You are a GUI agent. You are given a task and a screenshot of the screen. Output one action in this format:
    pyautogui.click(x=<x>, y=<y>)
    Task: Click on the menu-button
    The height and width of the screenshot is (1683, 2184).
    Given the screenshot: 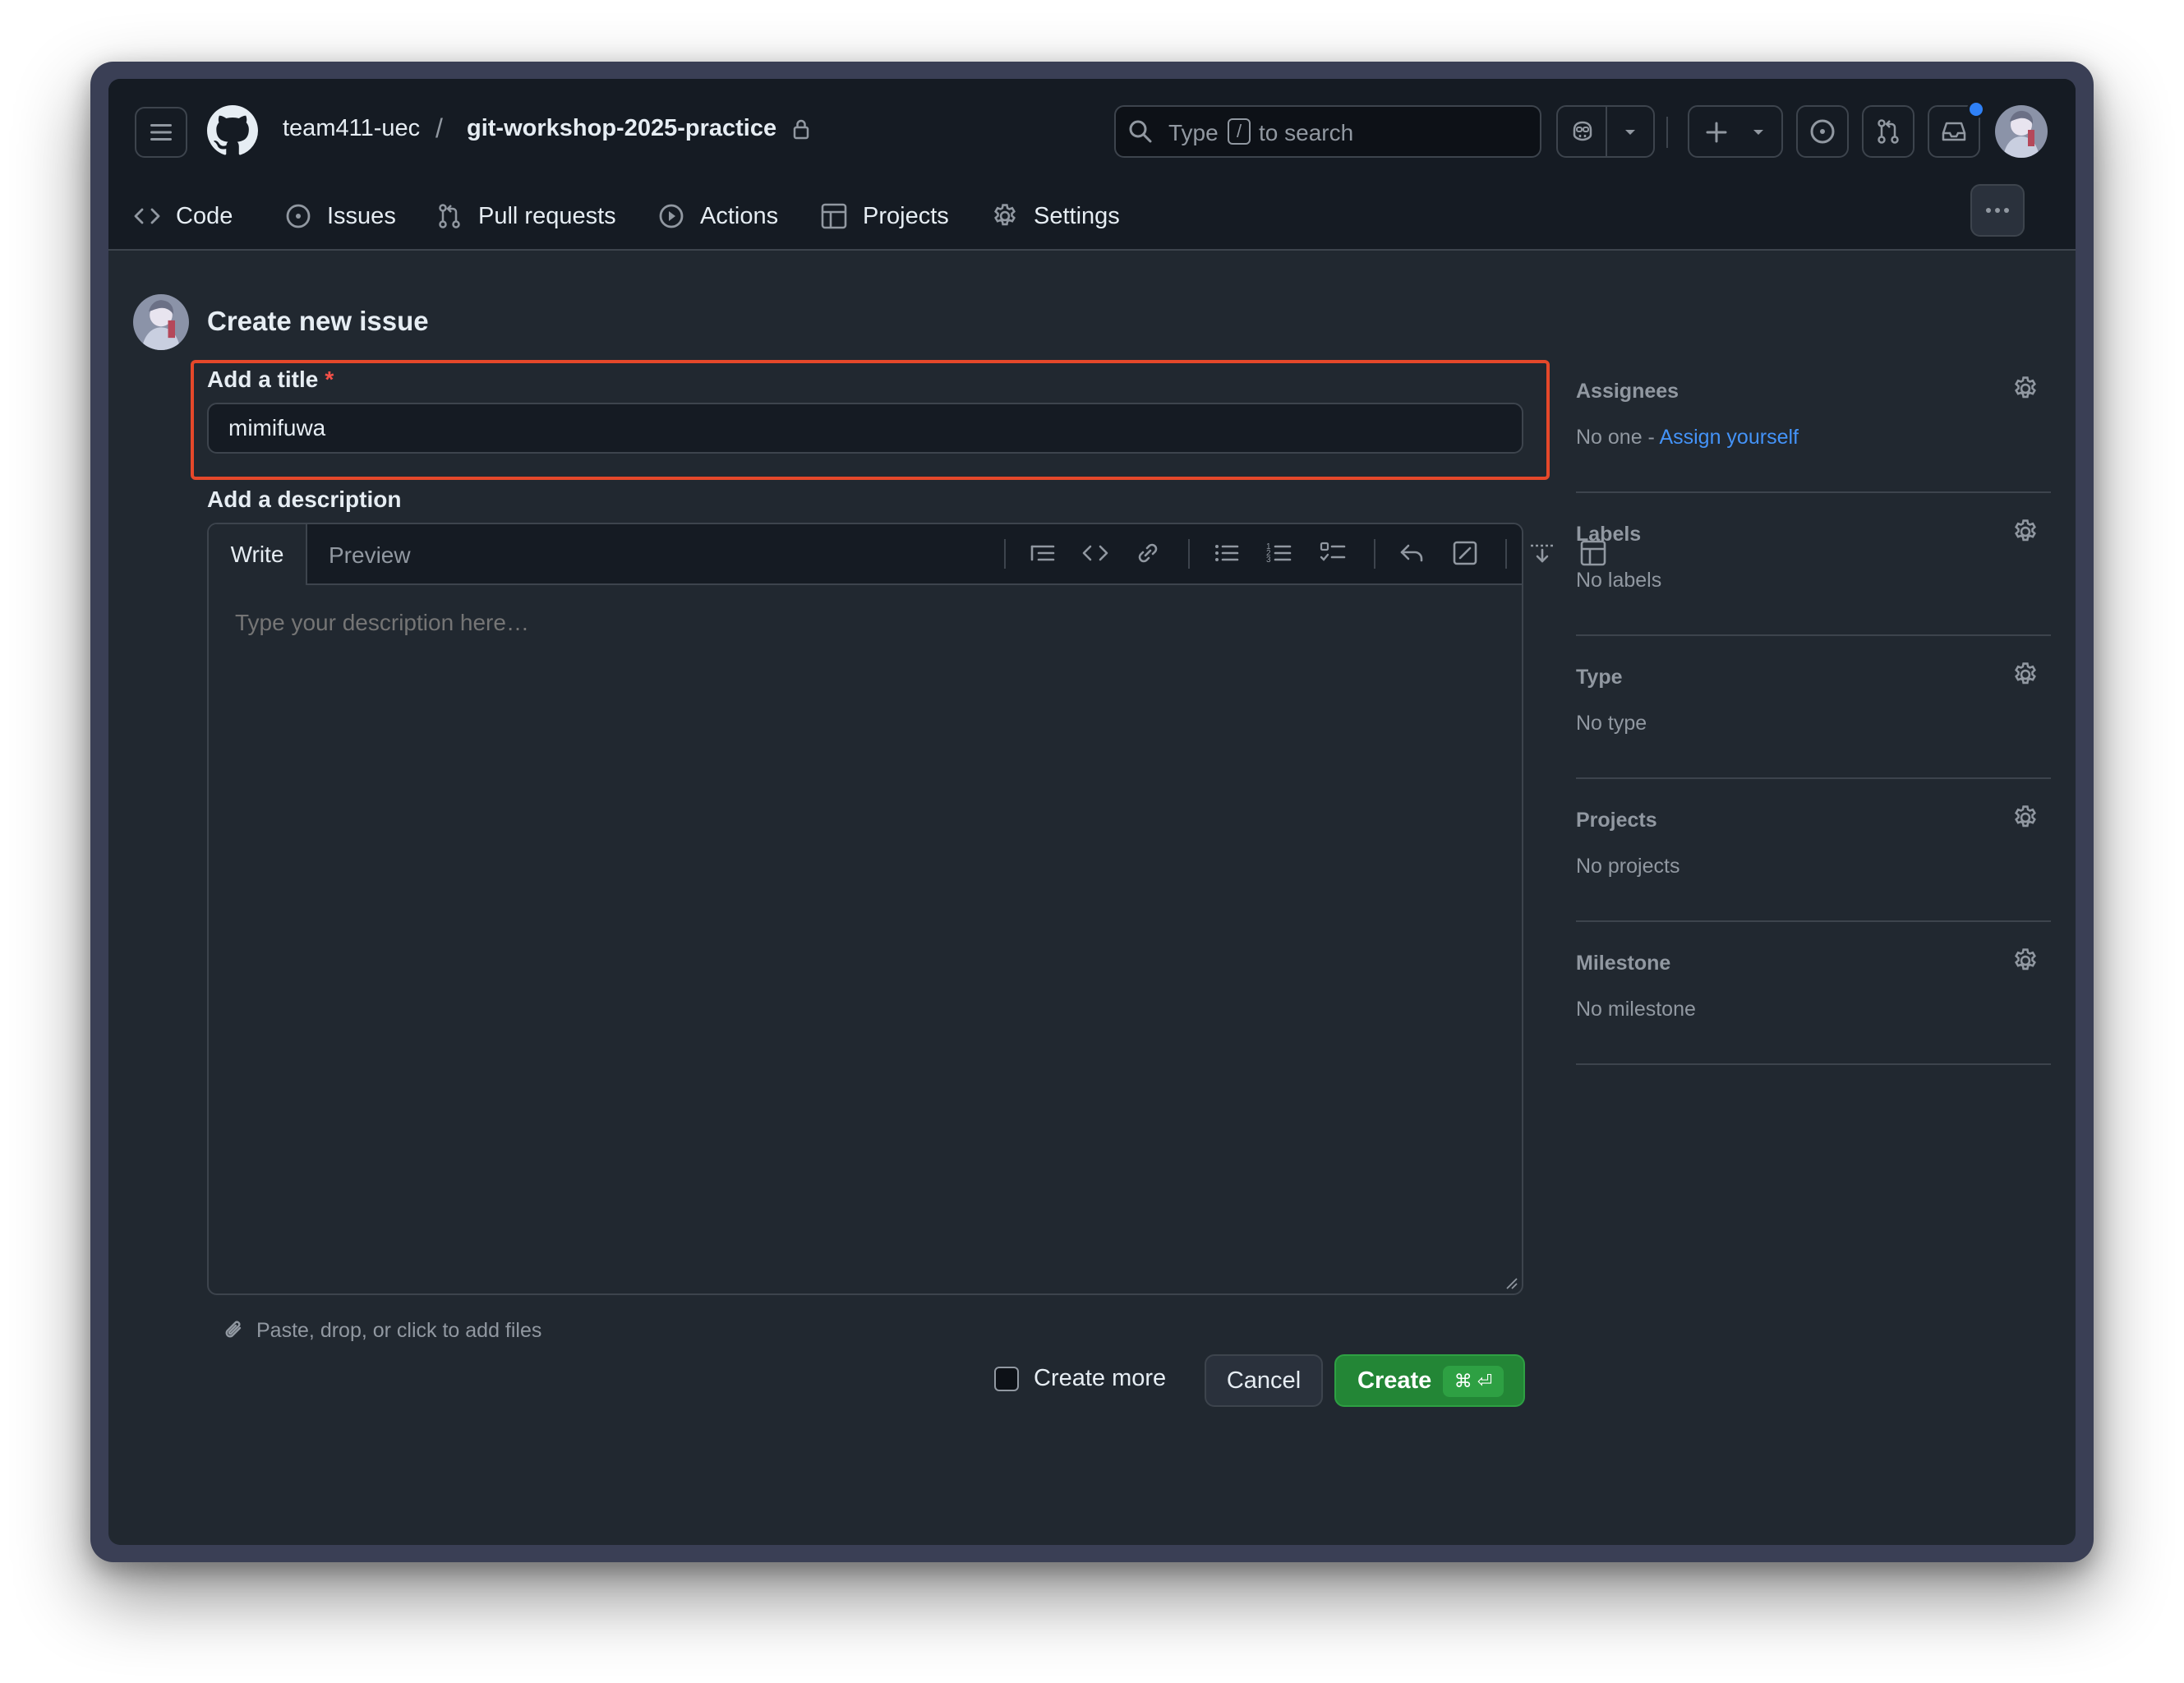 What is the action you would take?
    pyautogui.click(x=161, y=132)
    